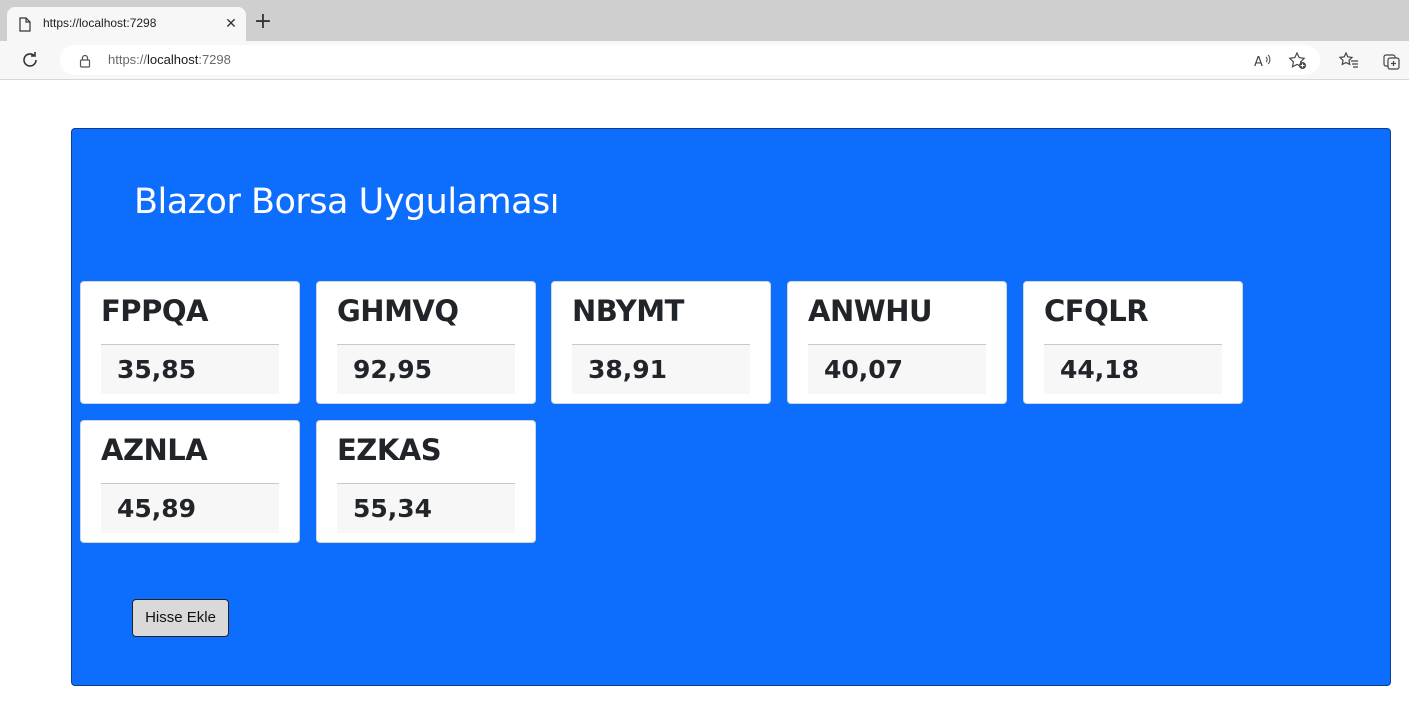  What do you see at coordinates (426, 481) in the screenshot?
I see `stock-card: EZKAS 55,34` at bounding box center [426, 481].